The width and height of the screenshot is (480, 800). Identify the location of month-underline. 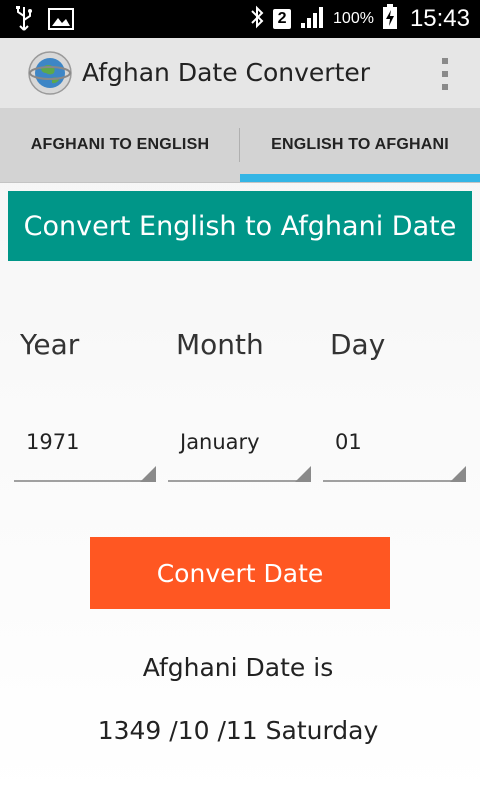
(239, 481).